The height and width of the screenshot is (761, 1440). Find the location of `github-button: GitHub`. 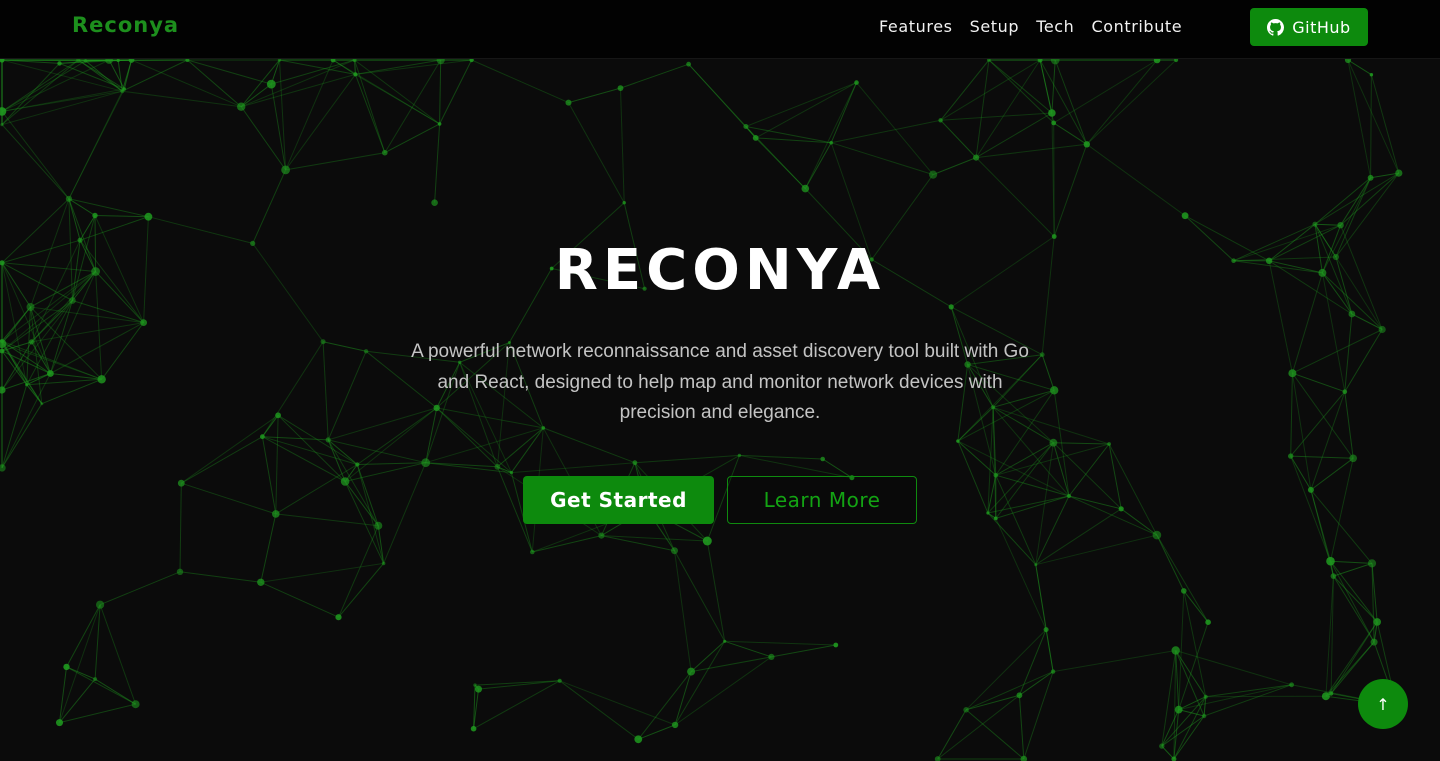

github-button: GitHub is located at coordinates (1309, 27).